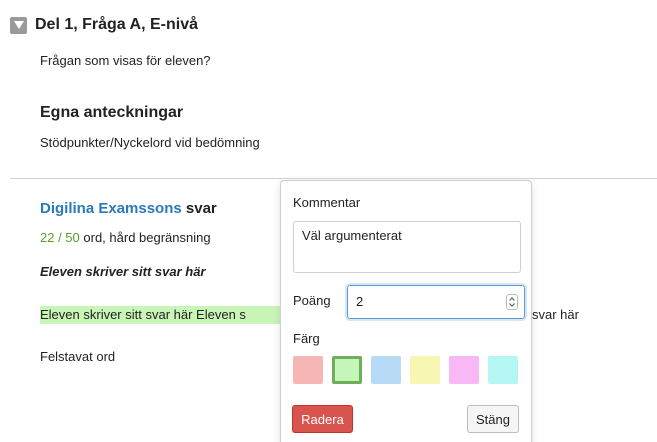 This screenshot has height=442, width=657. Describe the element at coordinates (111, 208) in the screenshot. I see `student-name-link: Digilina Examssons` at that location.